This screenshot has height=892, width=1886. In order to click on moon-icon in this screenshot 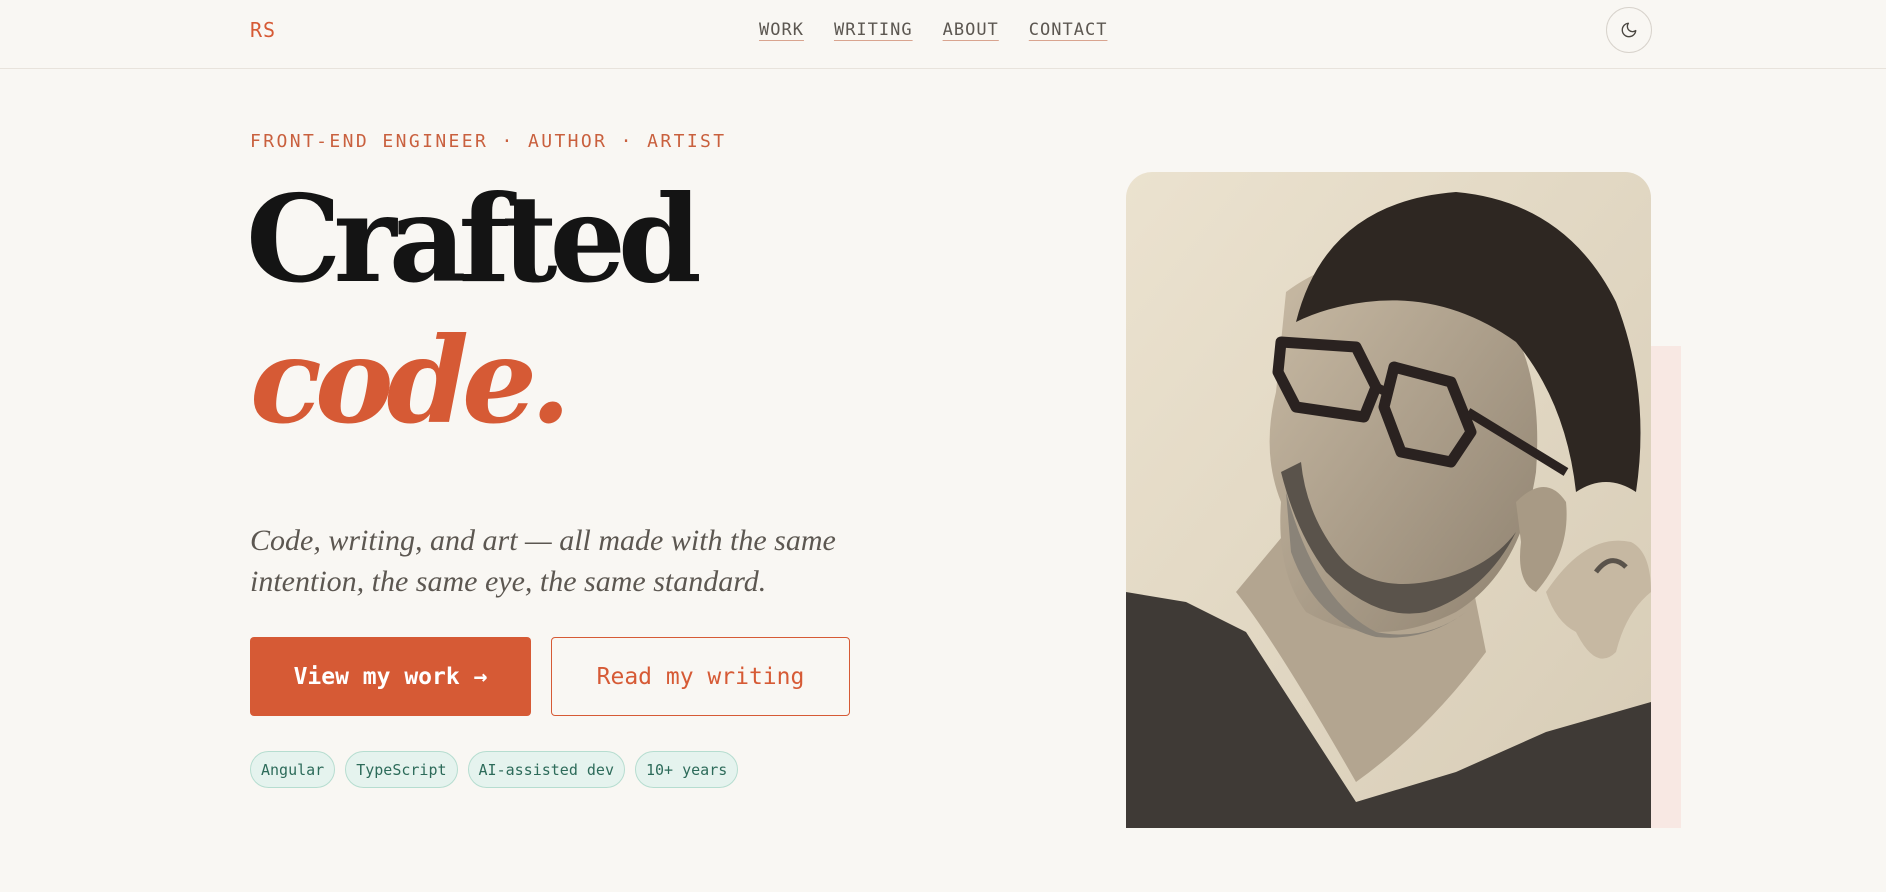, I will do `click(1629, 30)`.